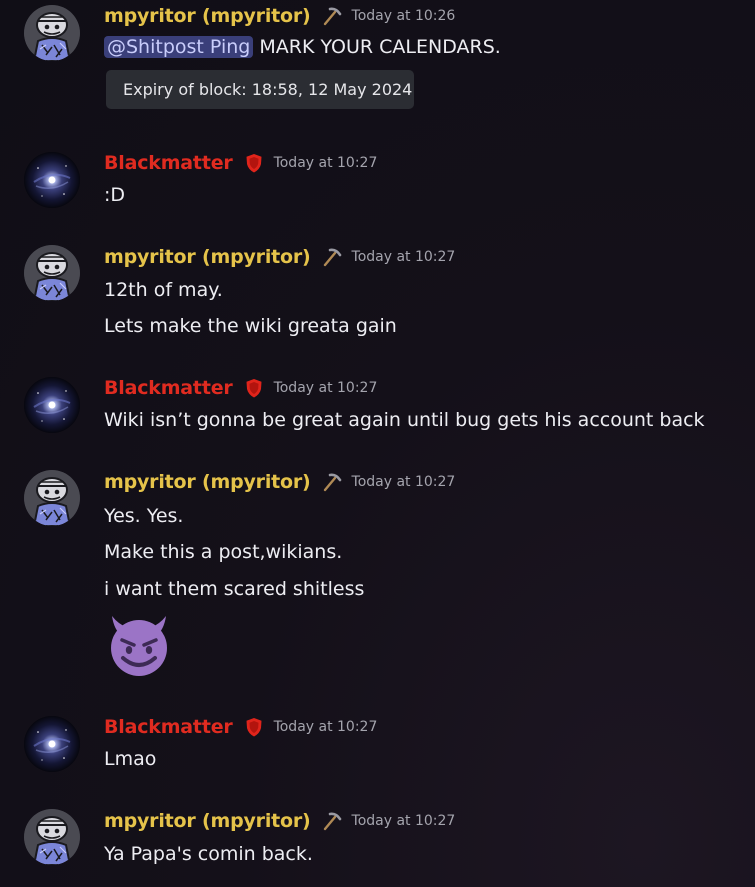 The height and width of the screenshot is (887, 755). What do you see at coordinates (139, 644) in the screenshot?
I see `smiling-imp-emoji` at bounding box center [139, 644].